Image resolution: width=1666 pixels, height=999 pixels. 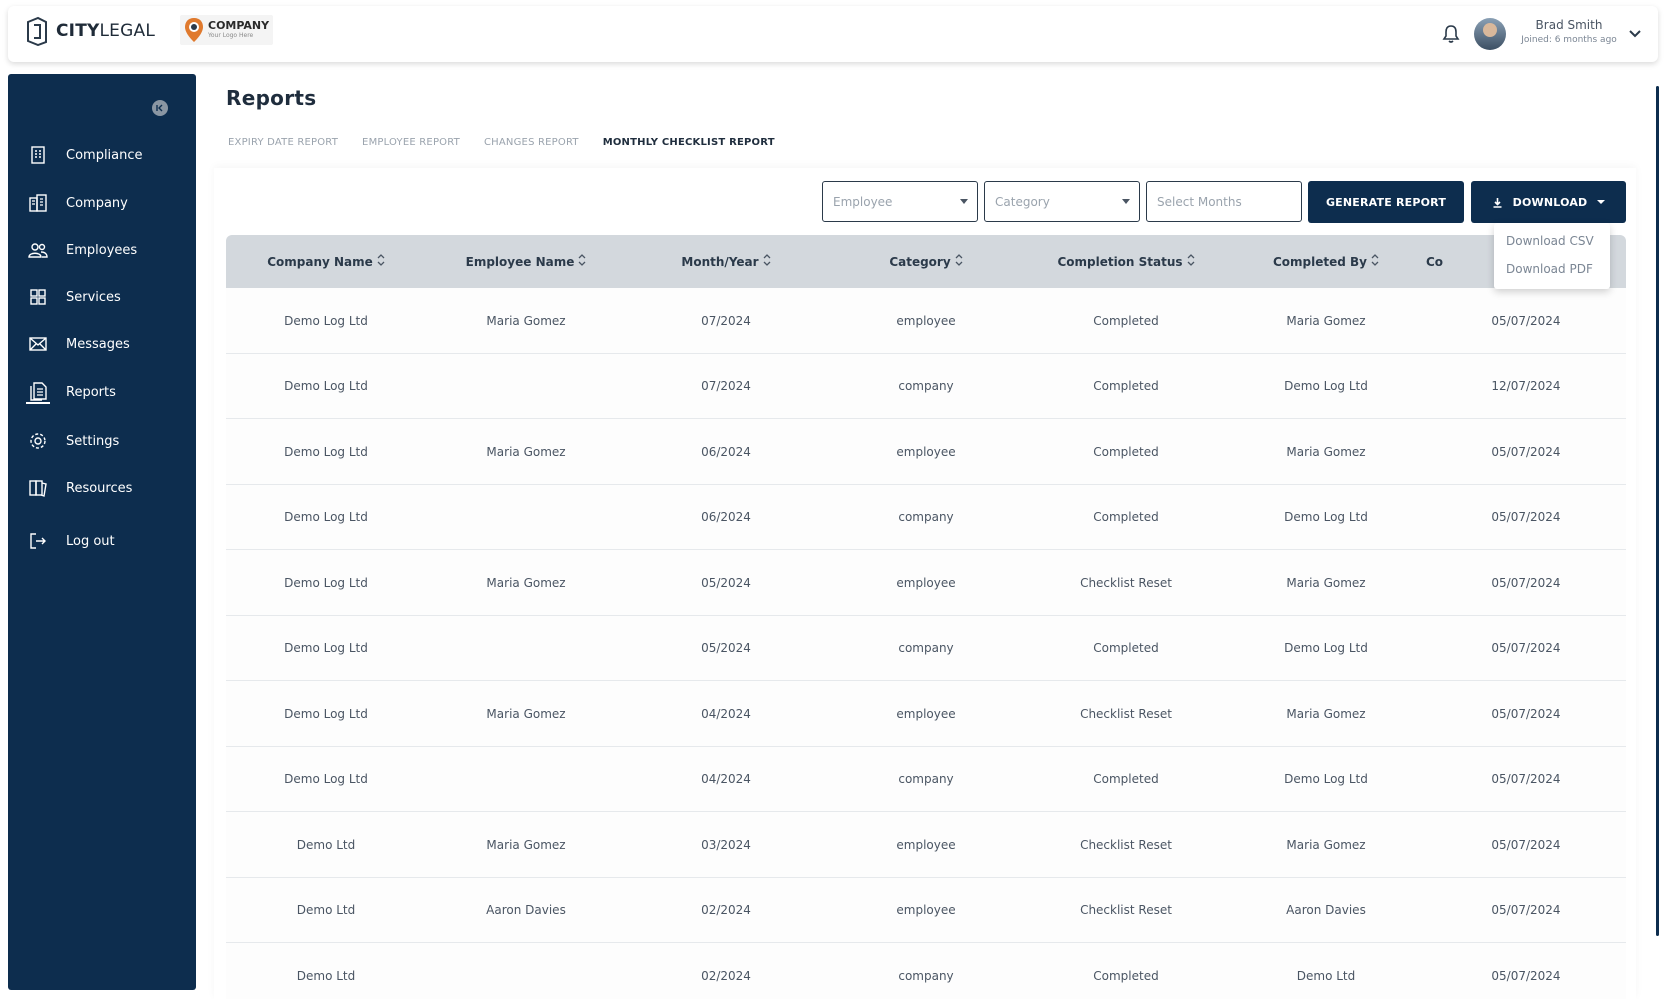 What do you see at coordinates (1490, 34) in the screenshot?
I see `avatar` at bounding box center [1490, 34].